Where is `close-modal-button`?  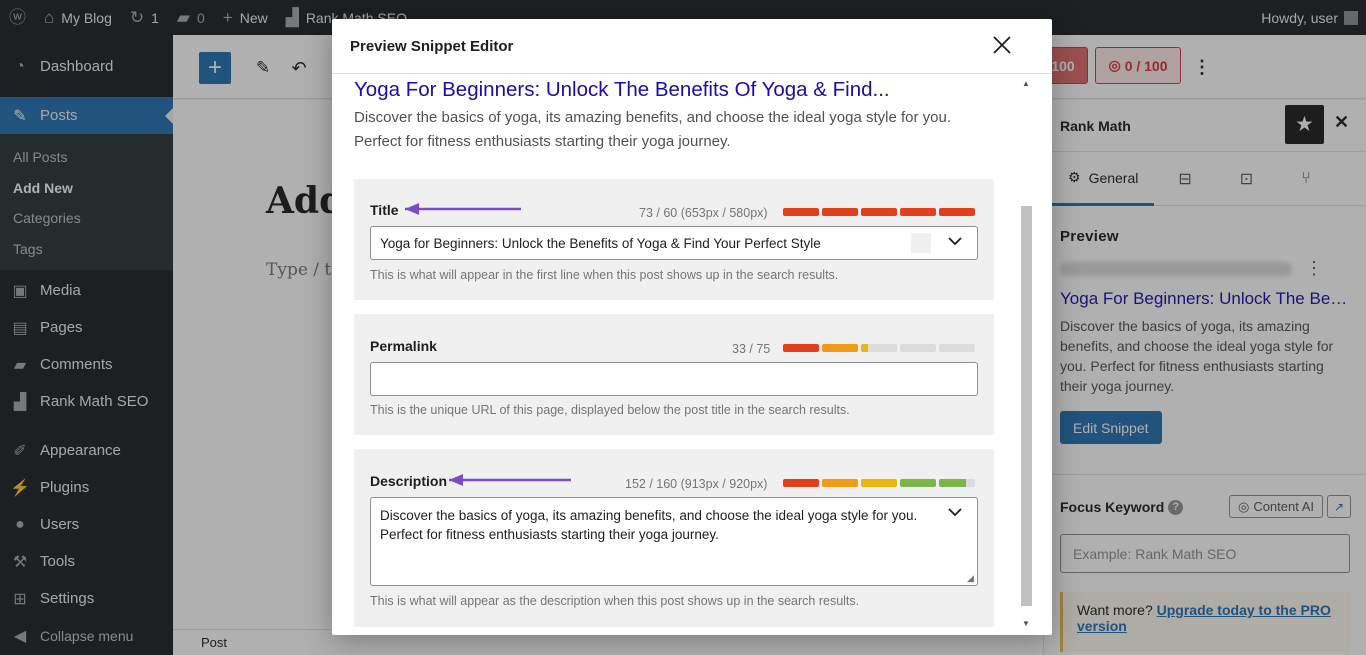 close-modal-button is located at coordinates (1002, 45).